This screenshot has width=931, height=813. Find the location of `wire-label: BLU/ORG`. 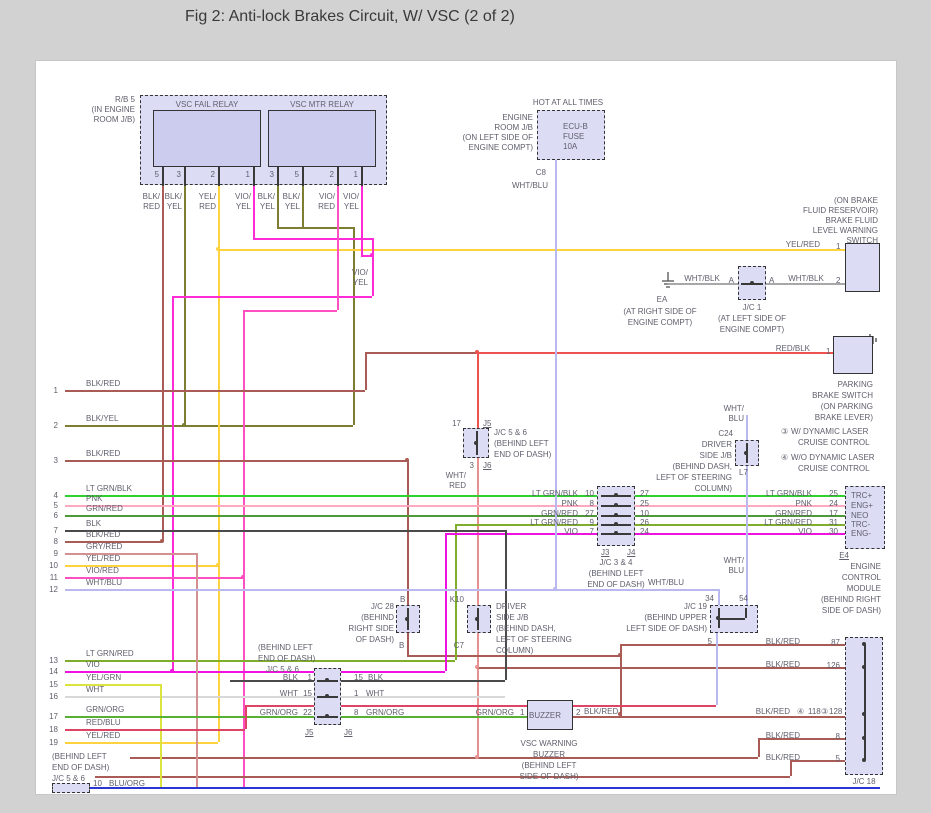

wire-label: BLU/ORG is located at coordinates (127, 783).